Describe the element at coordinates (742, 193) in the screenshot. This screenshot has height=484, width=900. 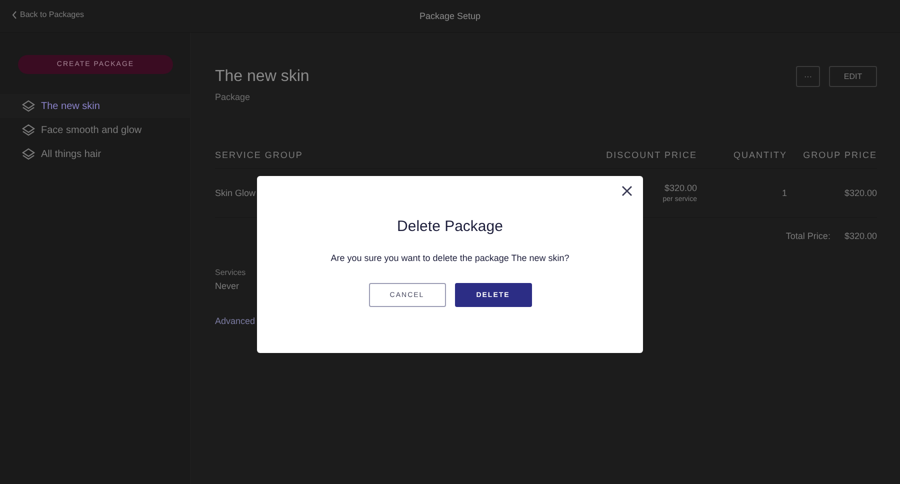
I see `table-cell: 1` at that location.